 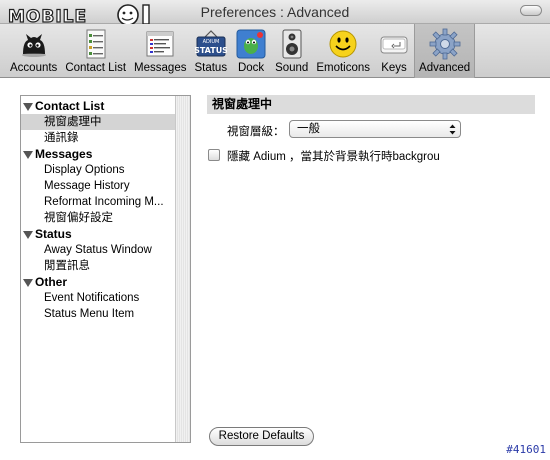 What do you see at coordinates (343, 44) in the screenshot?
I see `emoticons-icon` at bounding box center [343, 44].